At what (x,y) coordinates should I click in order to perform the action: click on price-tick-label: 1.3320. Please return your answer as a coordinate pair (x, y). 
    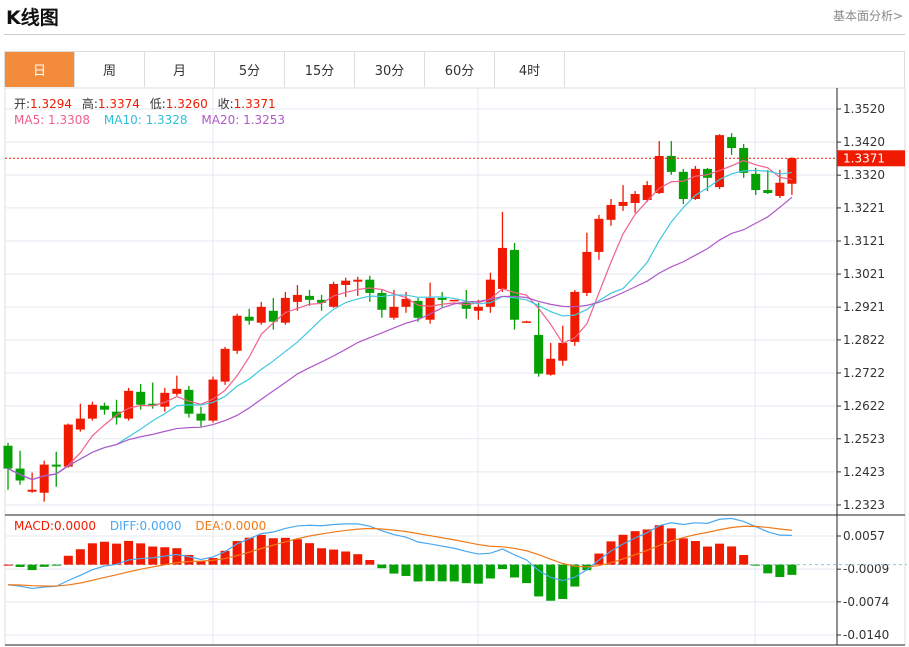
    Looking at the image, I should click on (864, 175).